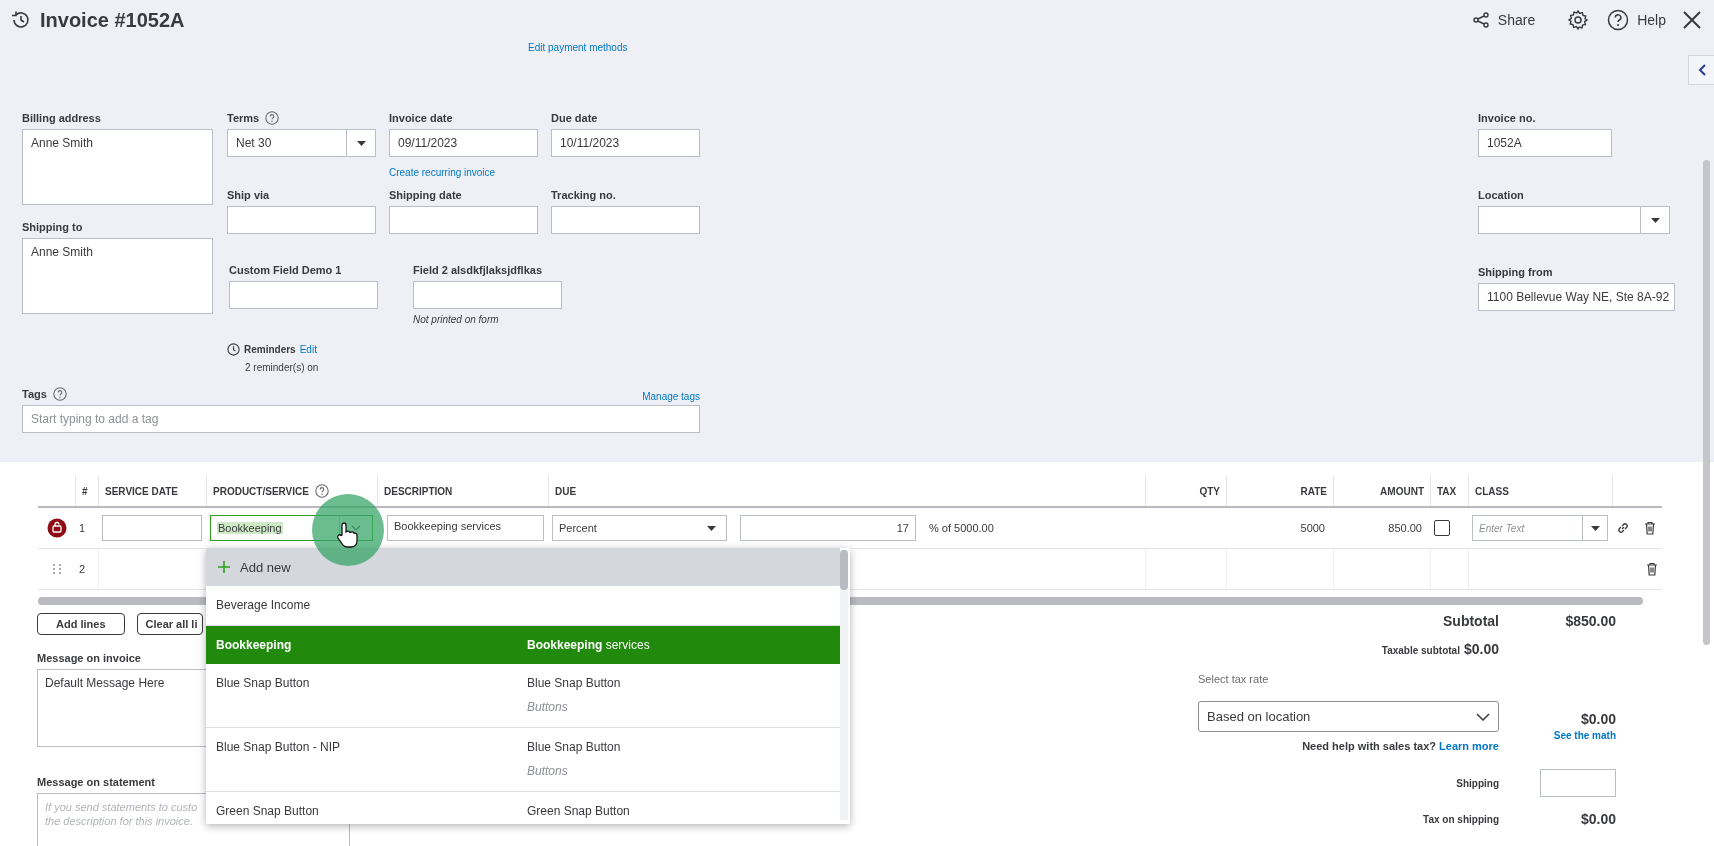  What do you see at coordinates (301, 220) in the screenshot?
I see `ship-via-field` at bounding box center [301, 220].